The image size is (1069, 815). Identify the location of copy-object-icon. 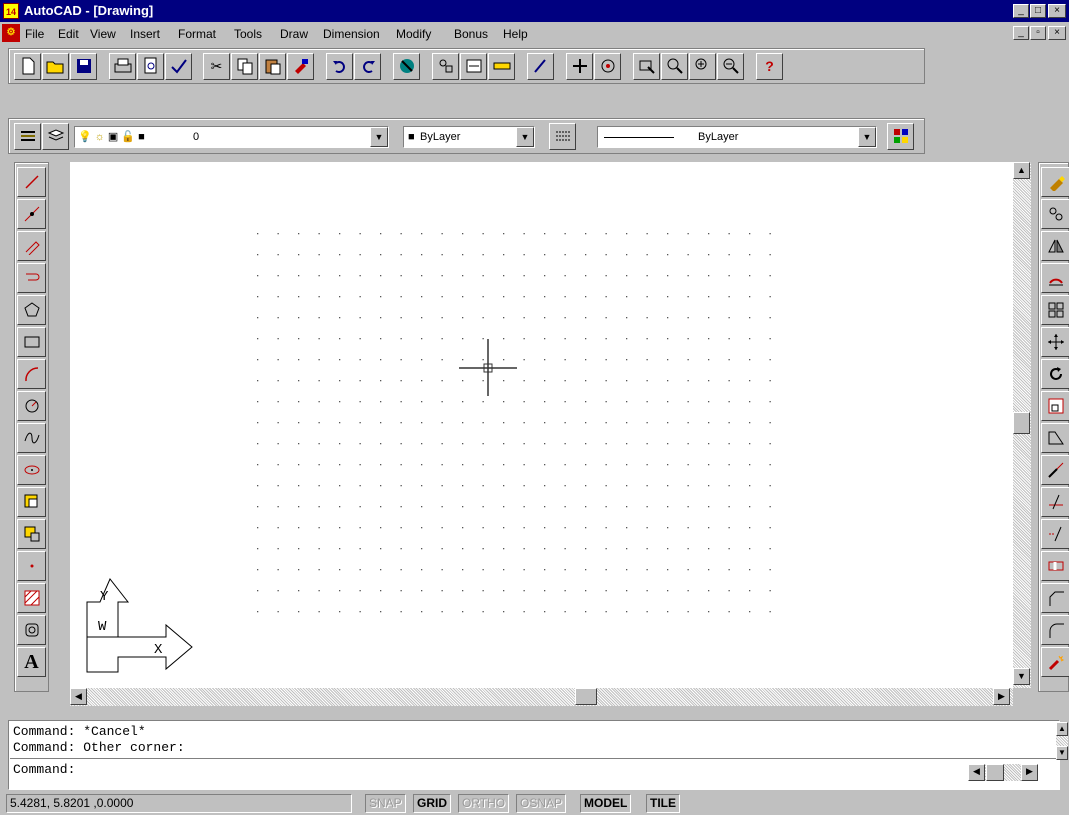
(1055, 214).